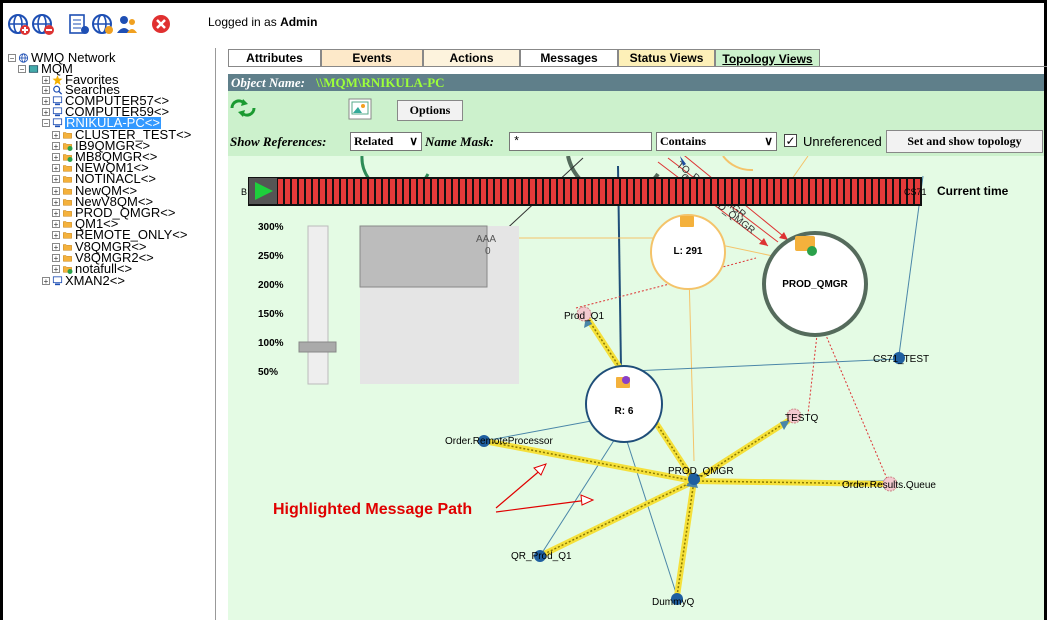 The image size is (1047, 620). Describe the element at coordinates (103, 24) in the screenshot. I see `network-settings-icon` at that location.